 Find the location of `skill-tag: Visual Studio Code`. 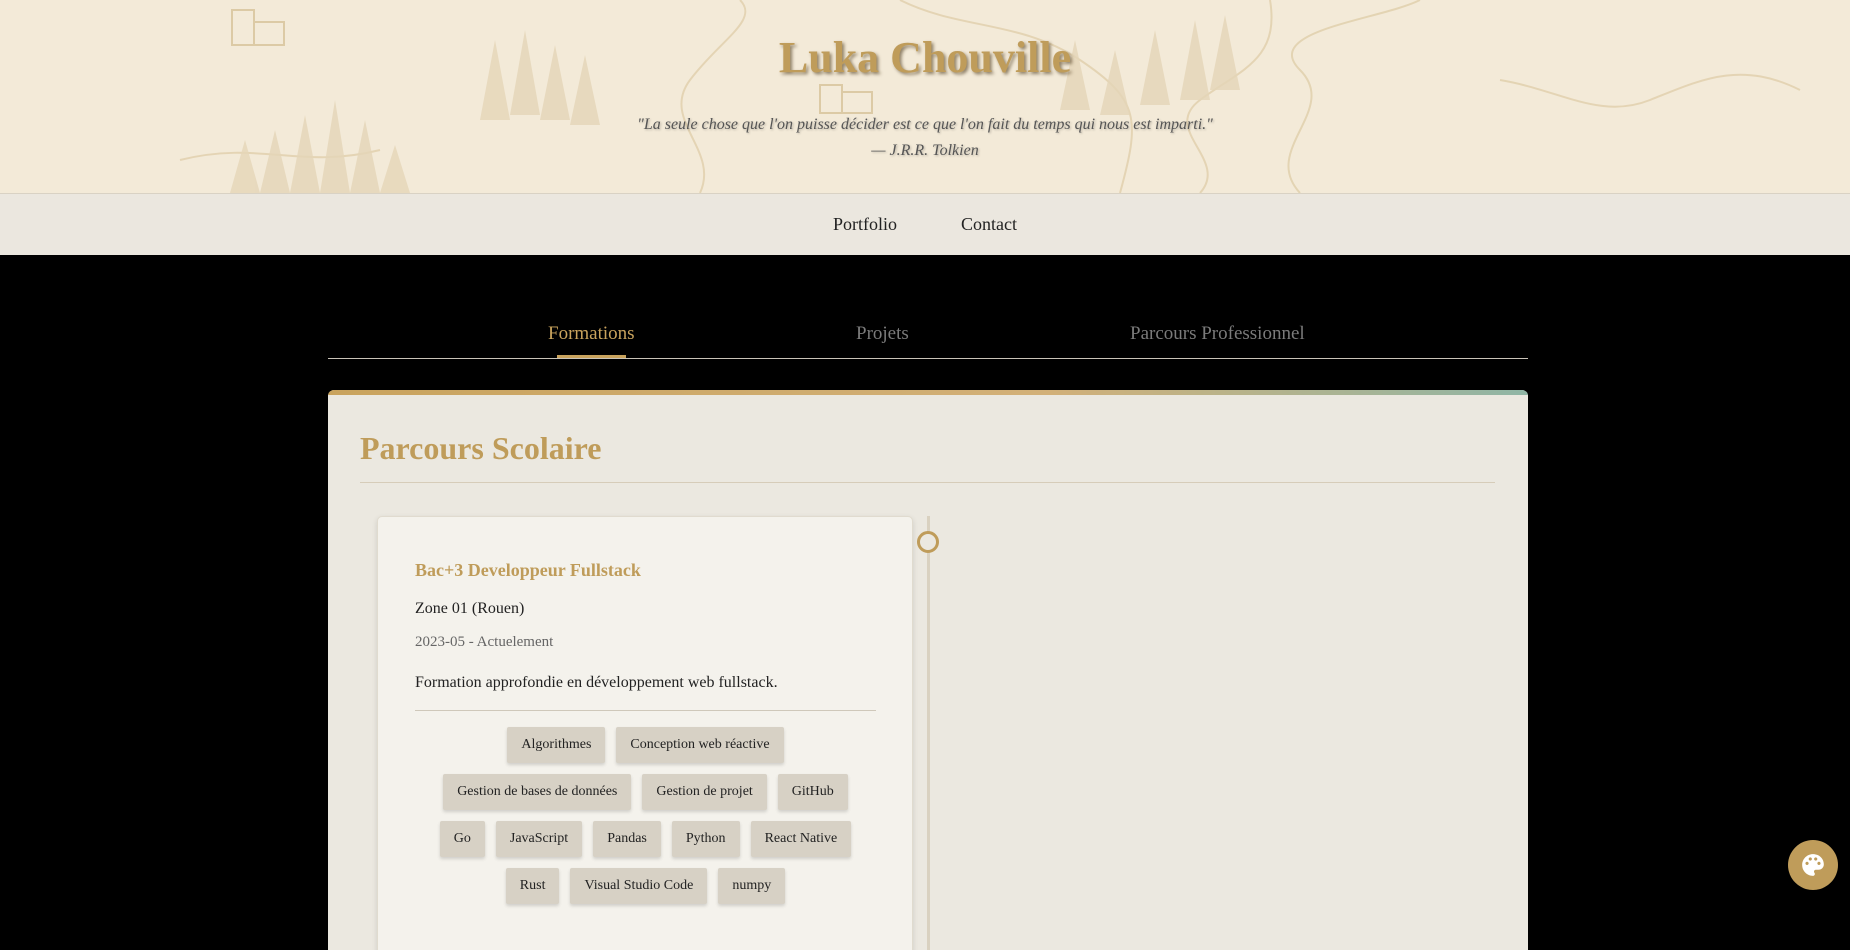

skill-tag: Visual Studio Code is located at coordinates (639, 886).